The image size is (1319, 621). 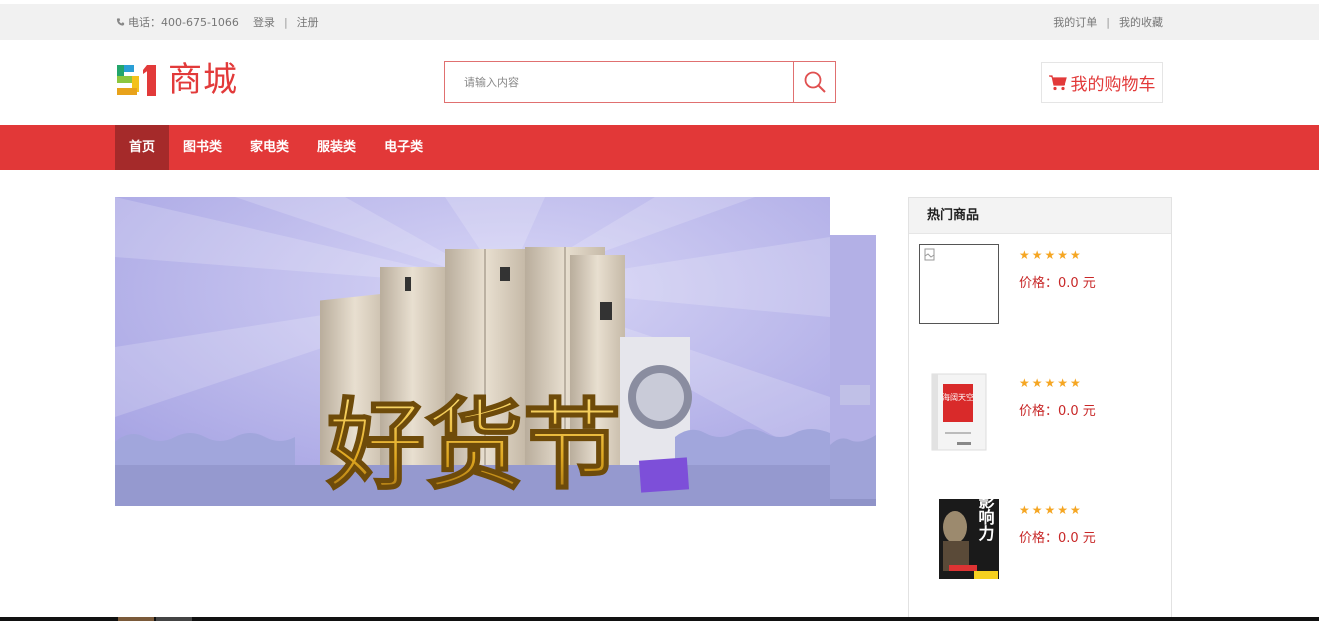 What do you see at coordinates (264, 22) in the screenshot?
I see `login-link: 登录` at bounding box center [264, 22].